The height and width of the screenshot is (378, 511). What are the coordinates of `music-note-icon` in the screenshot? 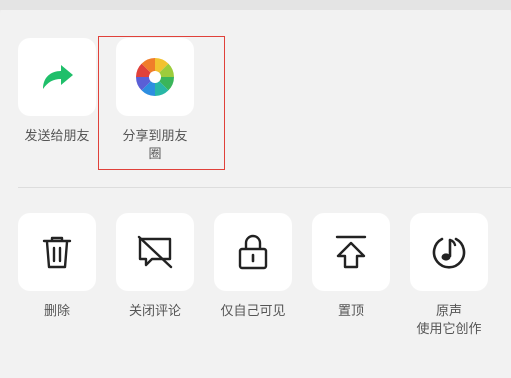 It's located at (449, 253).